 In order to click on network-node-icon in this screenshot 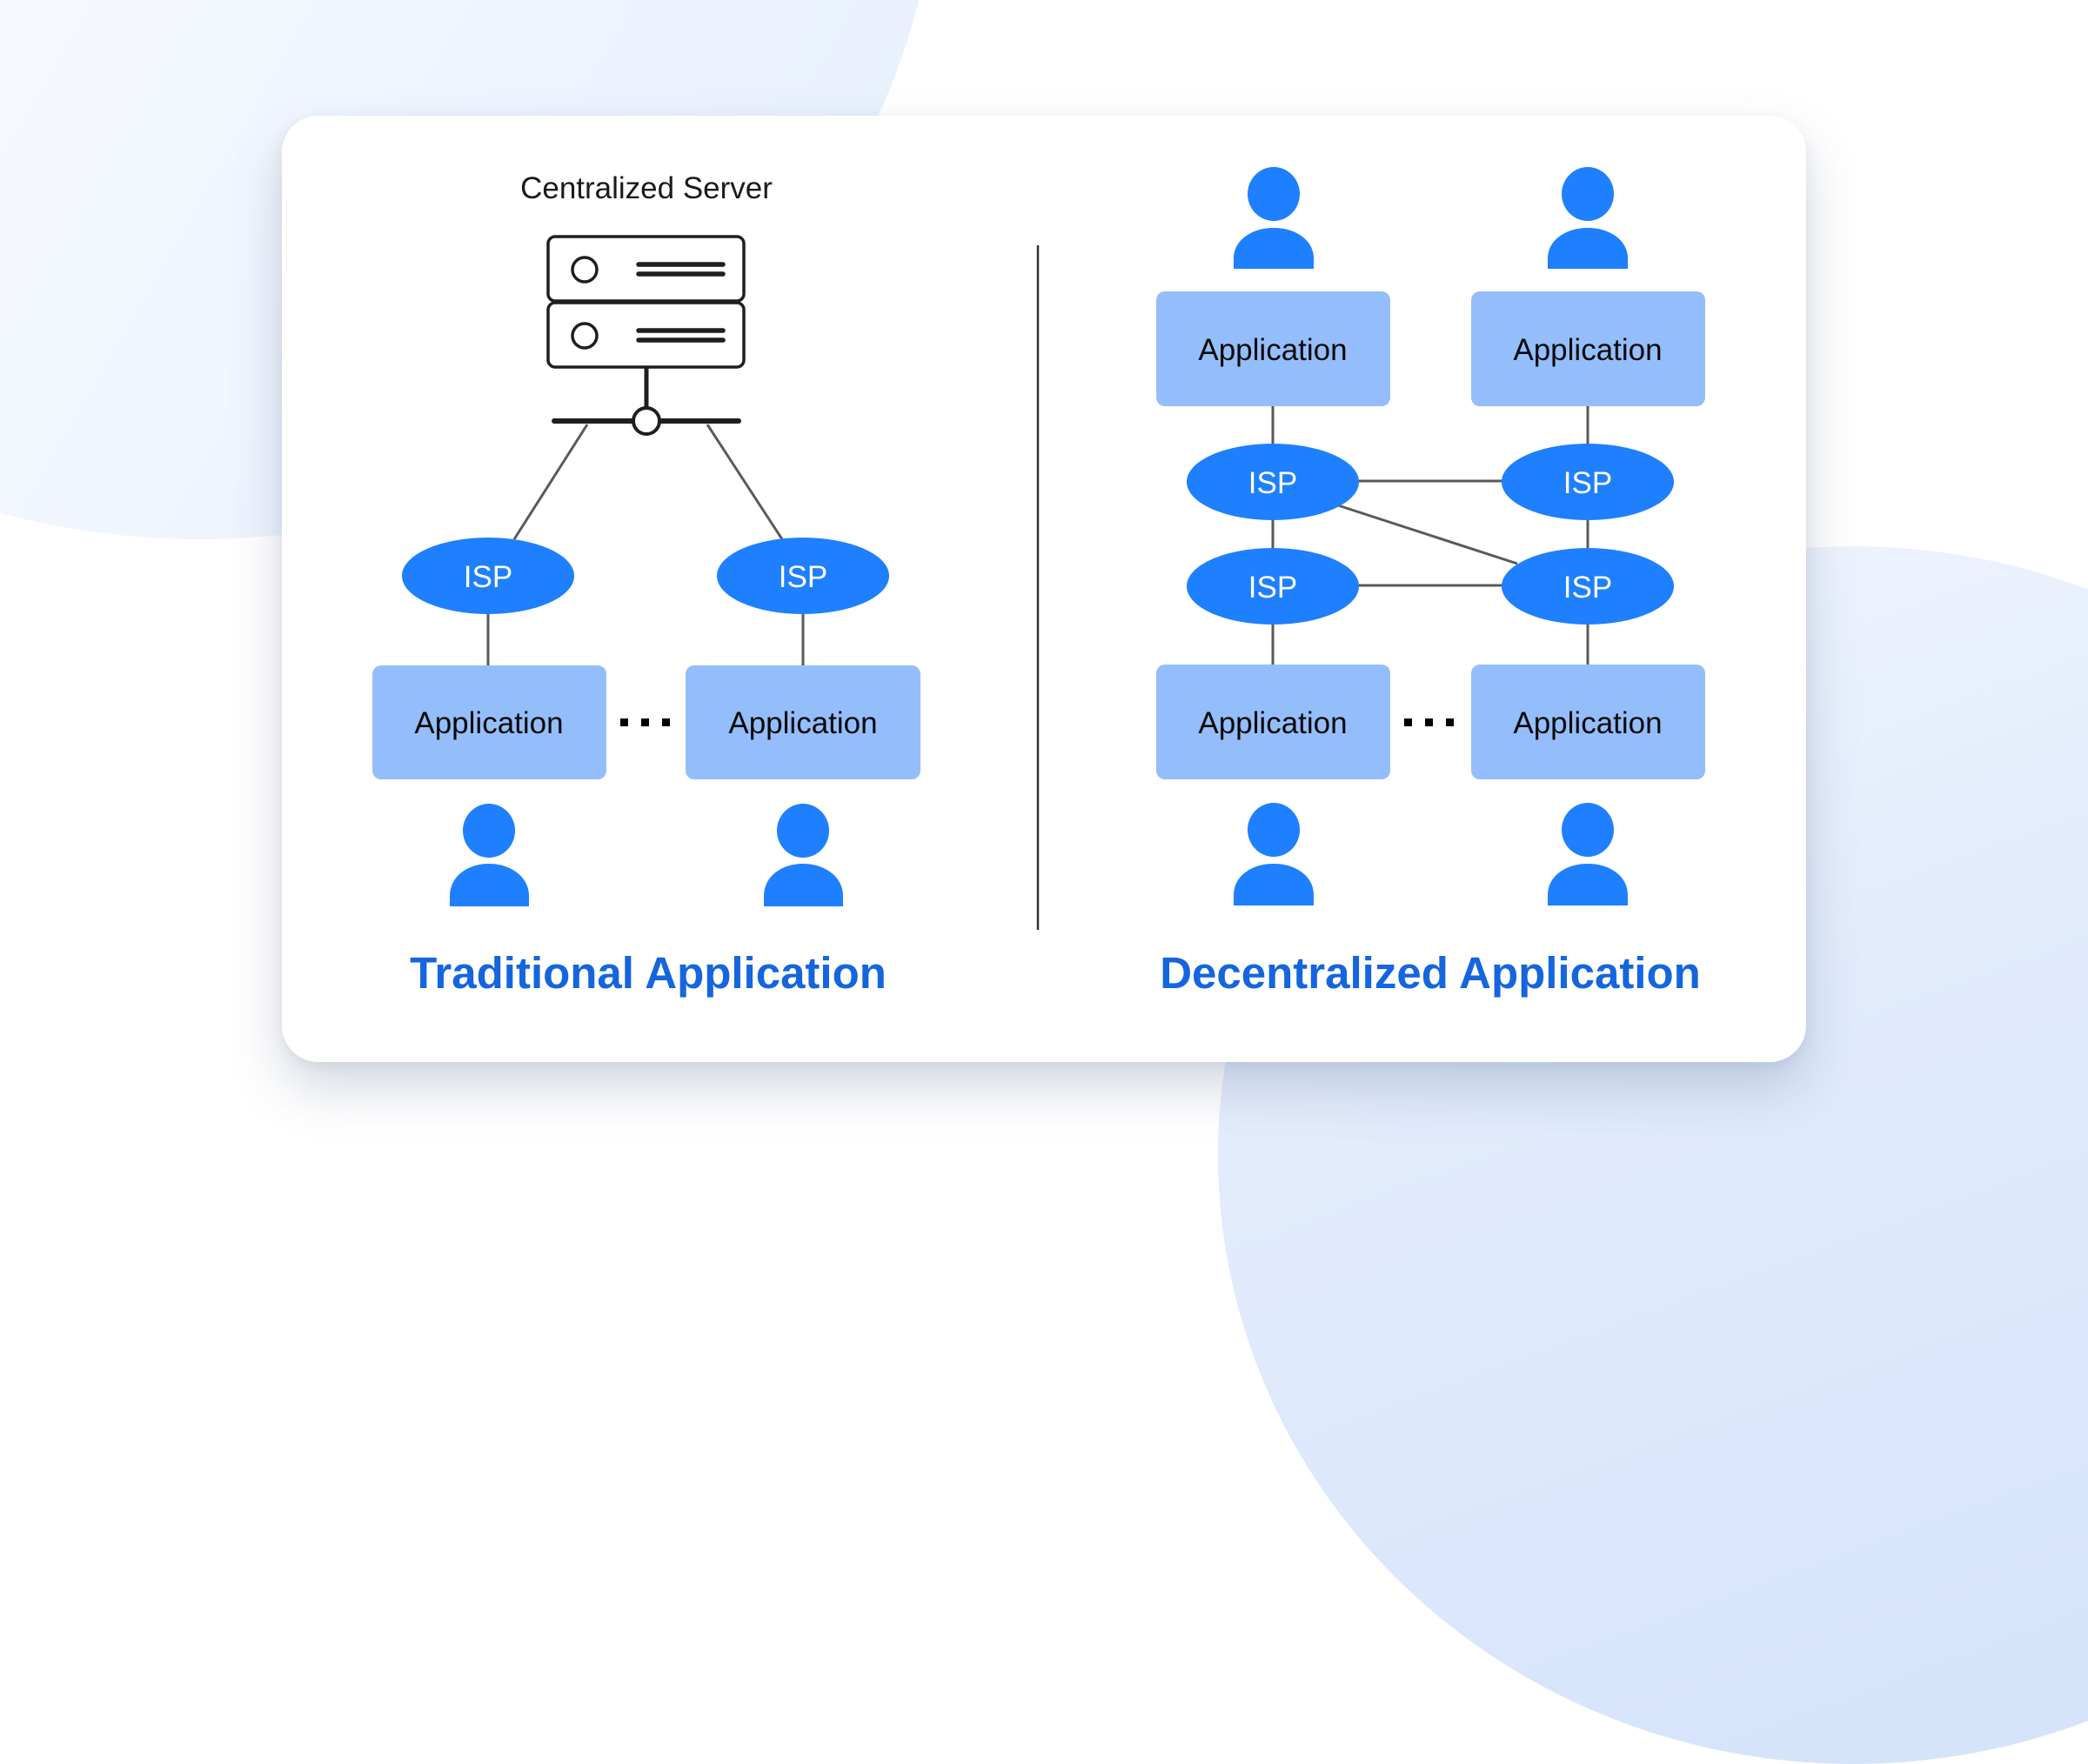, I will do `click(646, 421)`.